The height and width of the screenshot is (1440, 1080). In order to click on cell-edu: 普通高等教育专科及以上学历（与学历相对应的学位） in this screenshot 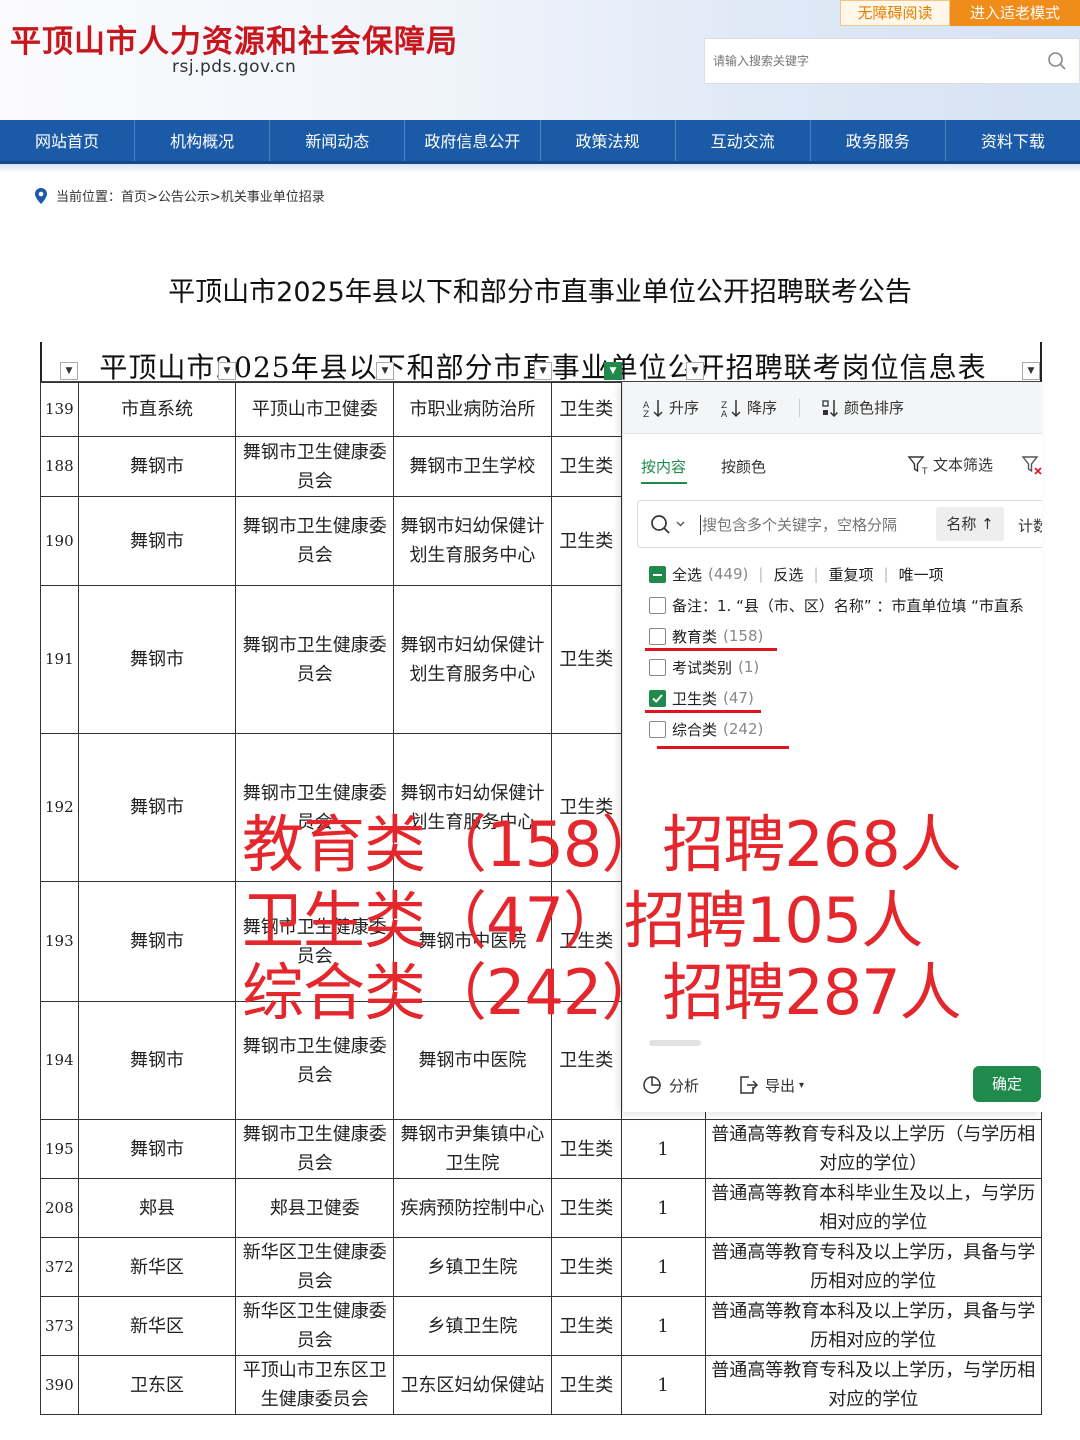, I will do `click(873, 1149)`.